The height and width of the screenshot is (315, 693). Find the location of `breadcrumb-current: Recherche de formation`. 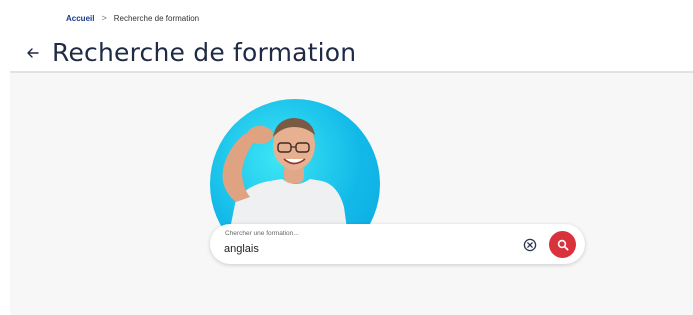

breadcrumb-current: Recherche de formation is located at coordinates (156, 18).